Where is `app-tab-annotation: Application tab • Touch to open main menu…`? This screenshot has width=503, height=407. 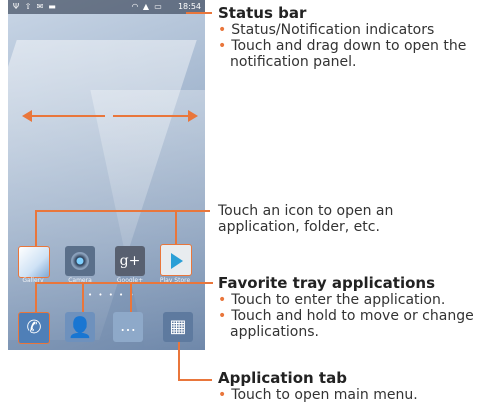
app-tab-annotation: Application tab • Touch to open main menu… is located at coordinates (318, 386).